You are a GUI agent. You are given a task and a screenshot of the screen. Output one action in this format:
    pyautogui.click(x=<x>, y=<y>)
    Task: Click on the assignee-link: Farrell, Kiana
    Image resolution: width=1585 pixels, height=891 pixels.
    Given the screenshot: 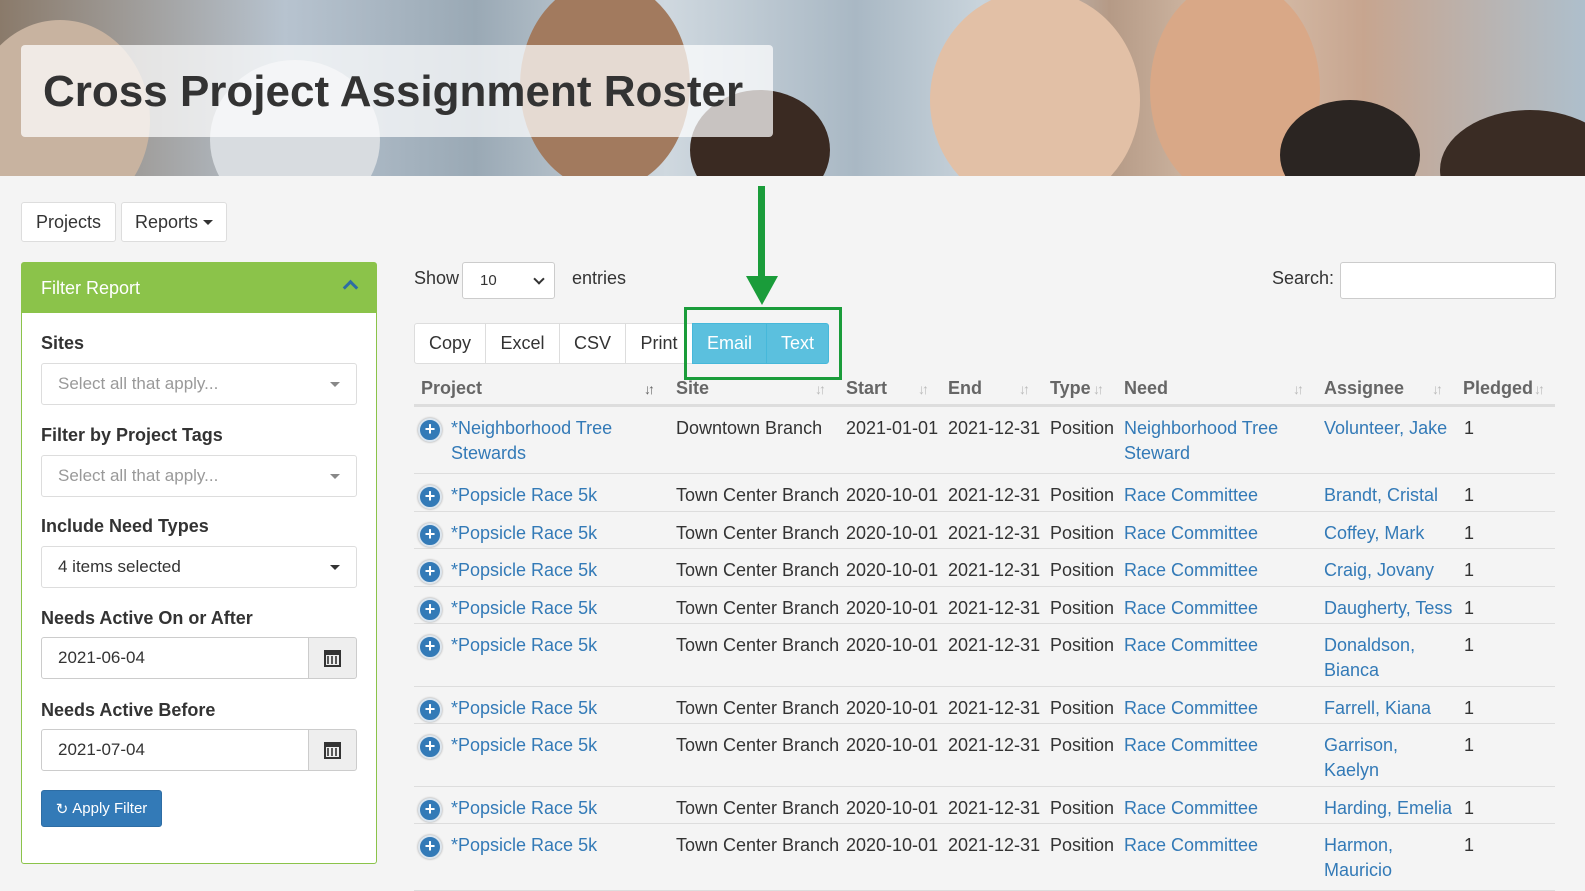 What is the action you would take?
    pyautogui.click(x=1389, y=708)
    